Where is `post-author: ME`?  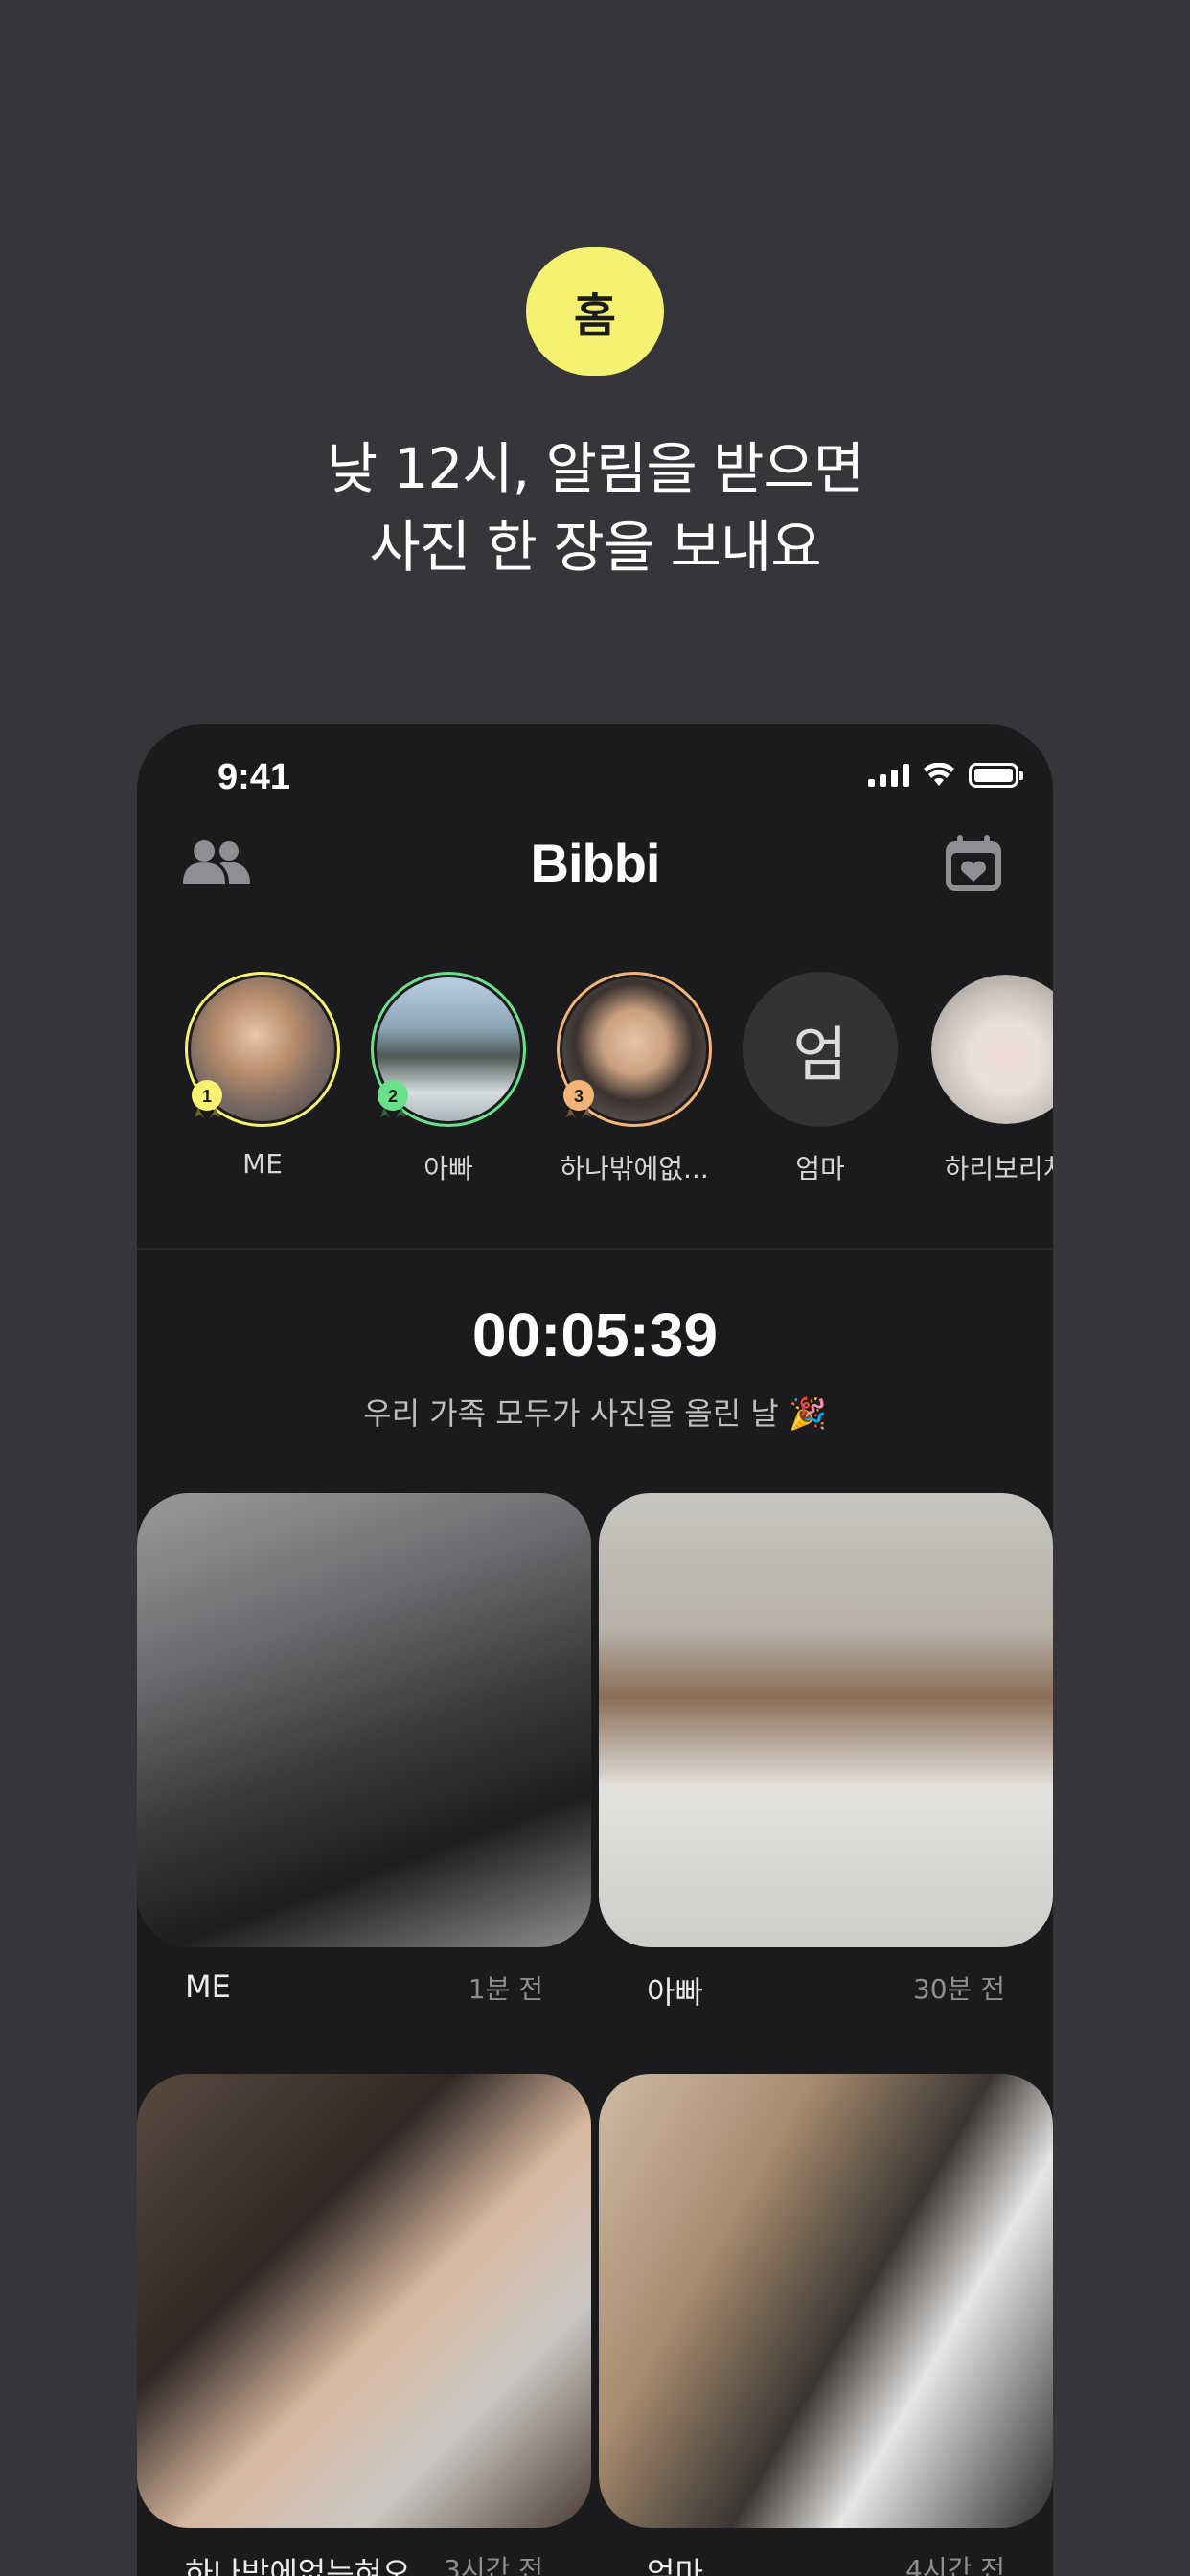 post-author: ME is located at coordinates (208, 1986).